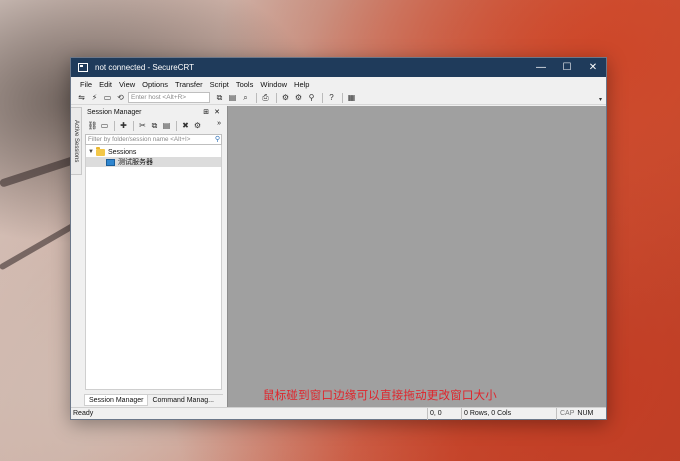 This screenshot has width=680, height=461. I want to click on tree-item-label: 测试服务器, so click(135, 162).